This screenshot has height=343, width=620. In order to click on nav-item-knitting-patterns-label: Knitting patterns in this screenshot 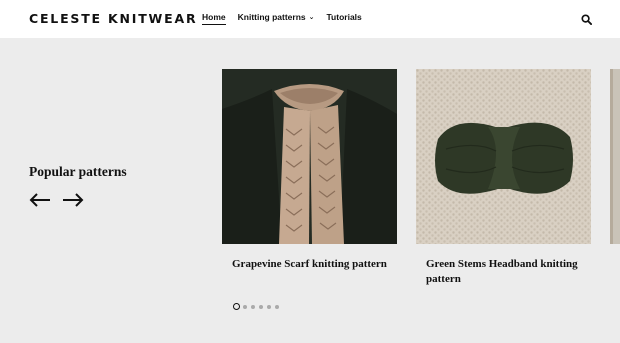, I will do `click(271, 17)`.